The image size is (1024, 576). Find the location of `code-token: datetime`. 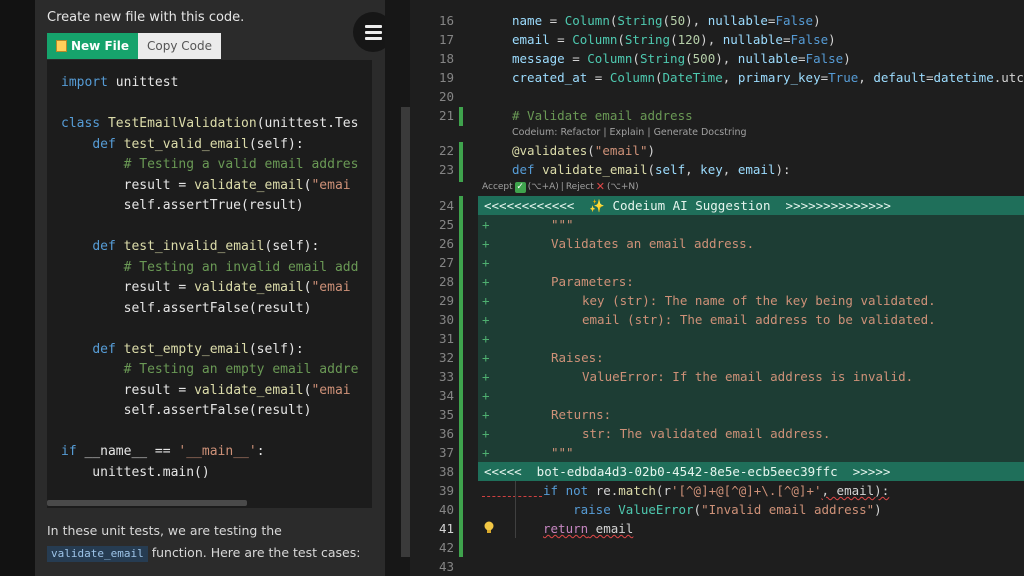

code-token: datetime is located at coordinates (963, 77).